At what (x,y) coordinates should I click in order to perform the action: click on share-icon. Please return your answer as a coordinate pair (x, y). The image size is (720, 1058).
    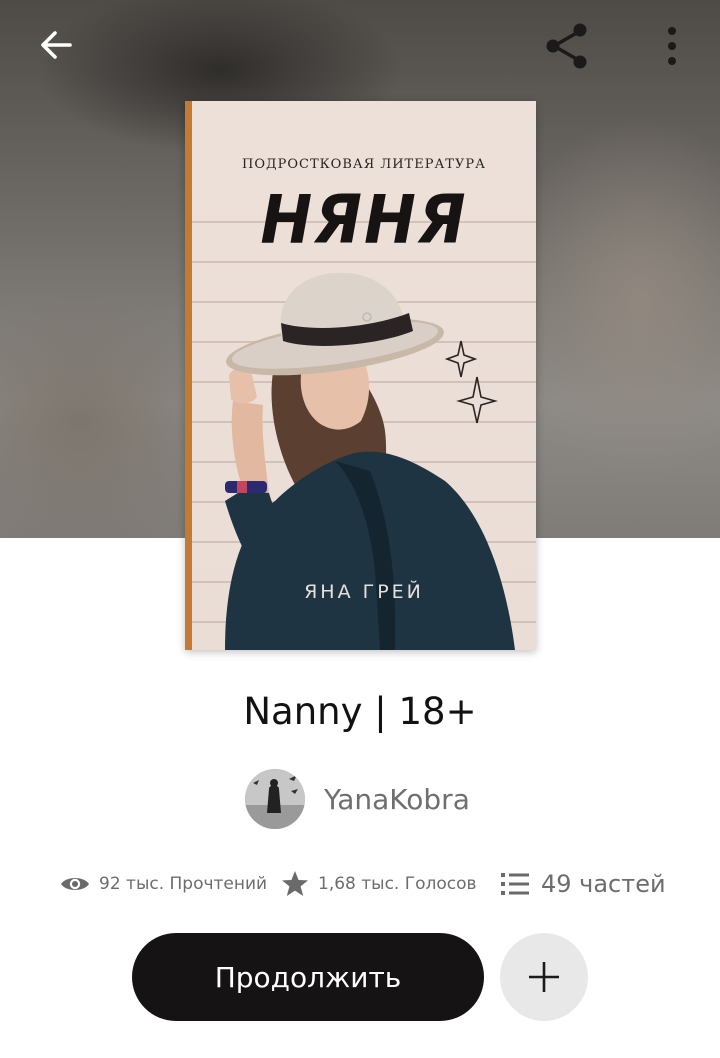
    Looking at the image, I should click on (566, 46).